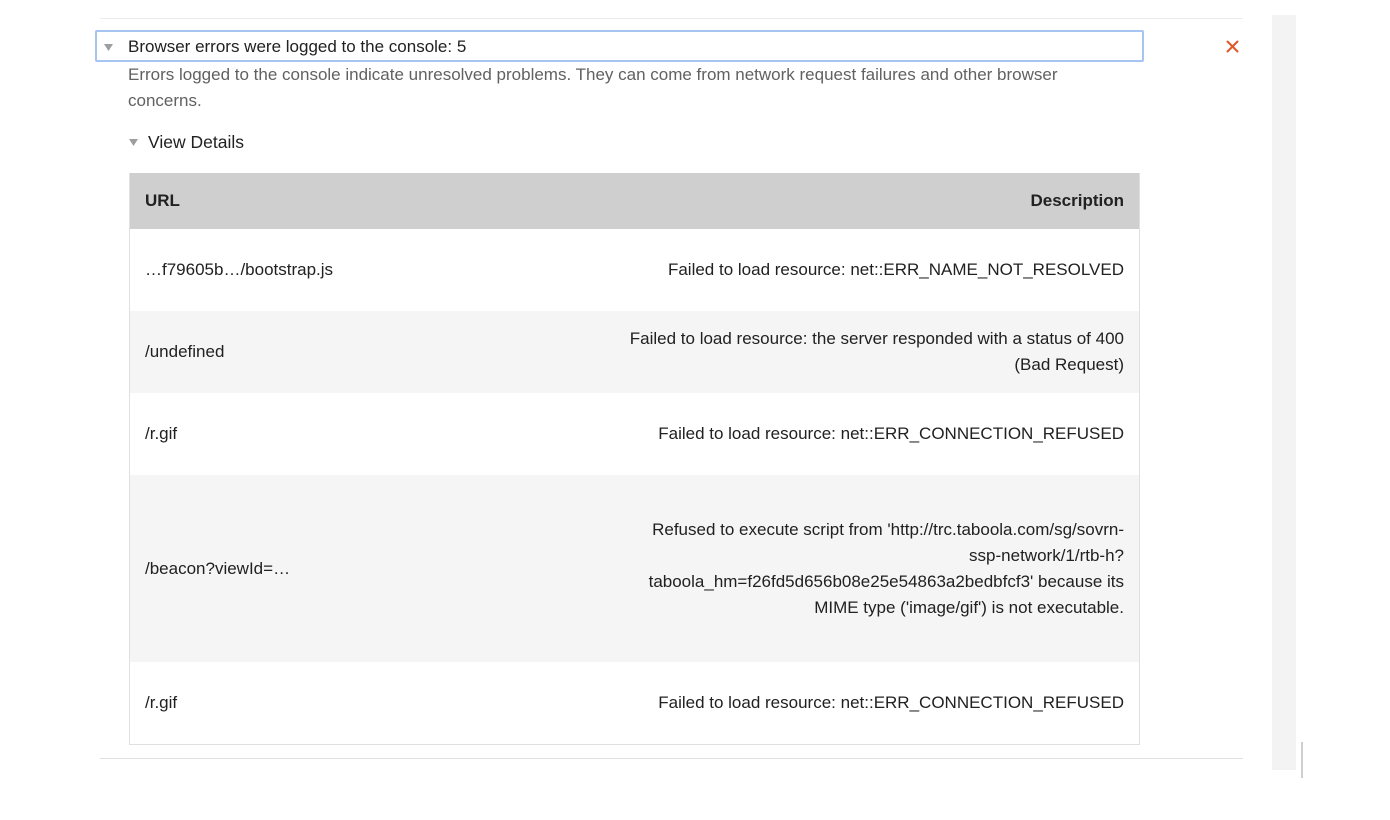 Image resolution: width=1390 pixels, height=820 pixels. Describe the element at coordinates (1302, 760) in the screenshot. I see `scrollbar-thumb` at that location.